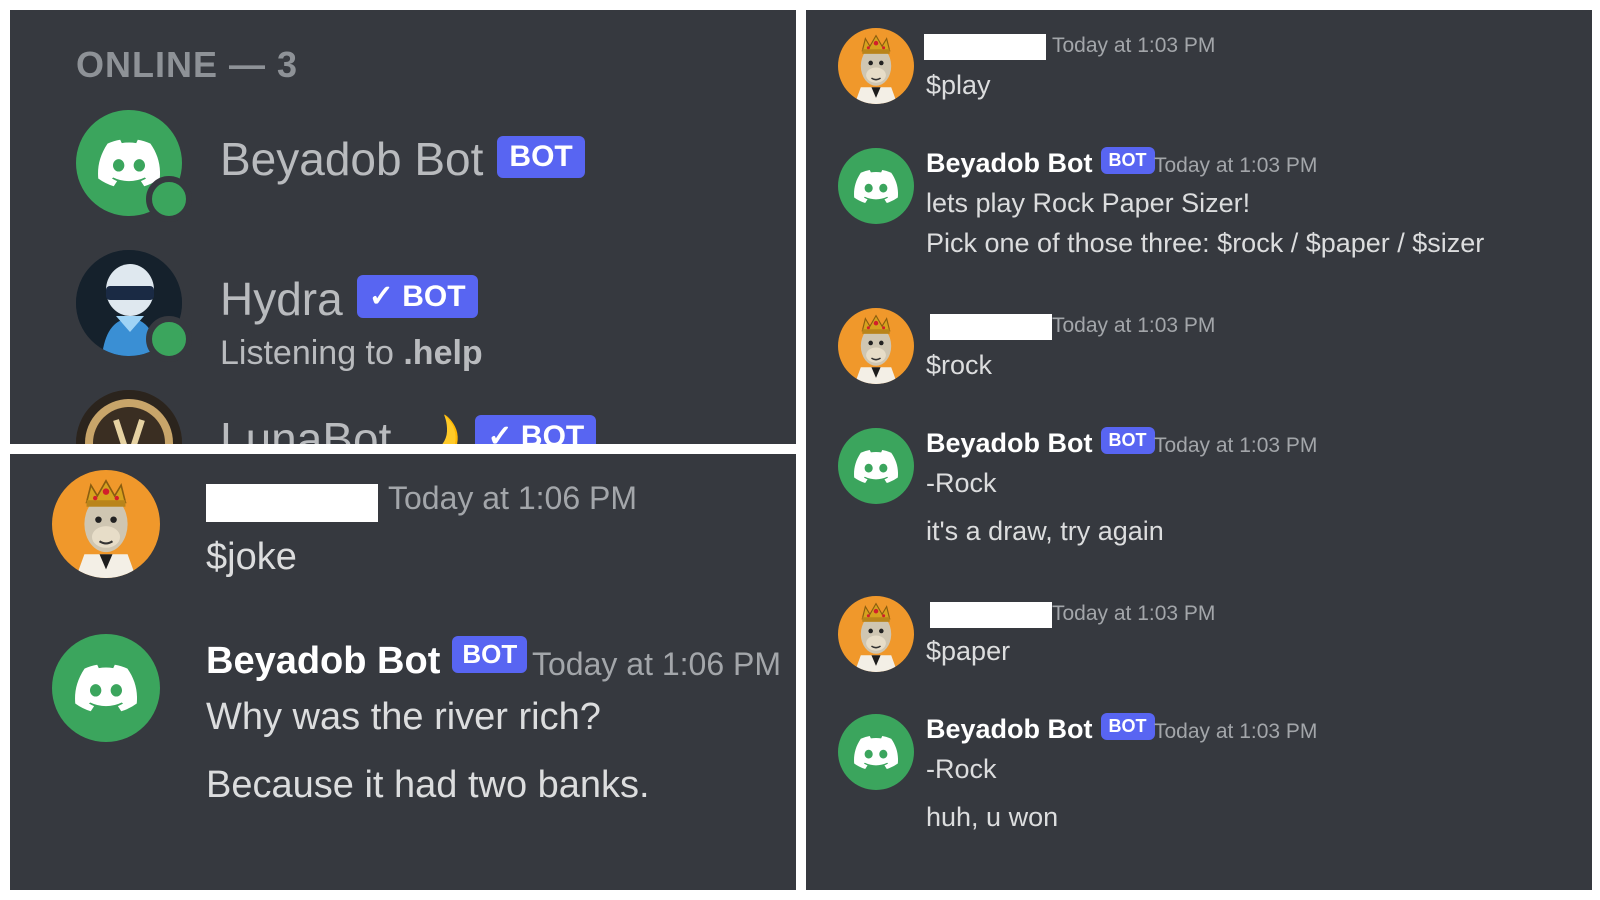  I want to click on member-name: LunaBot 🌙 ✓ BOT, so click(408, 428).